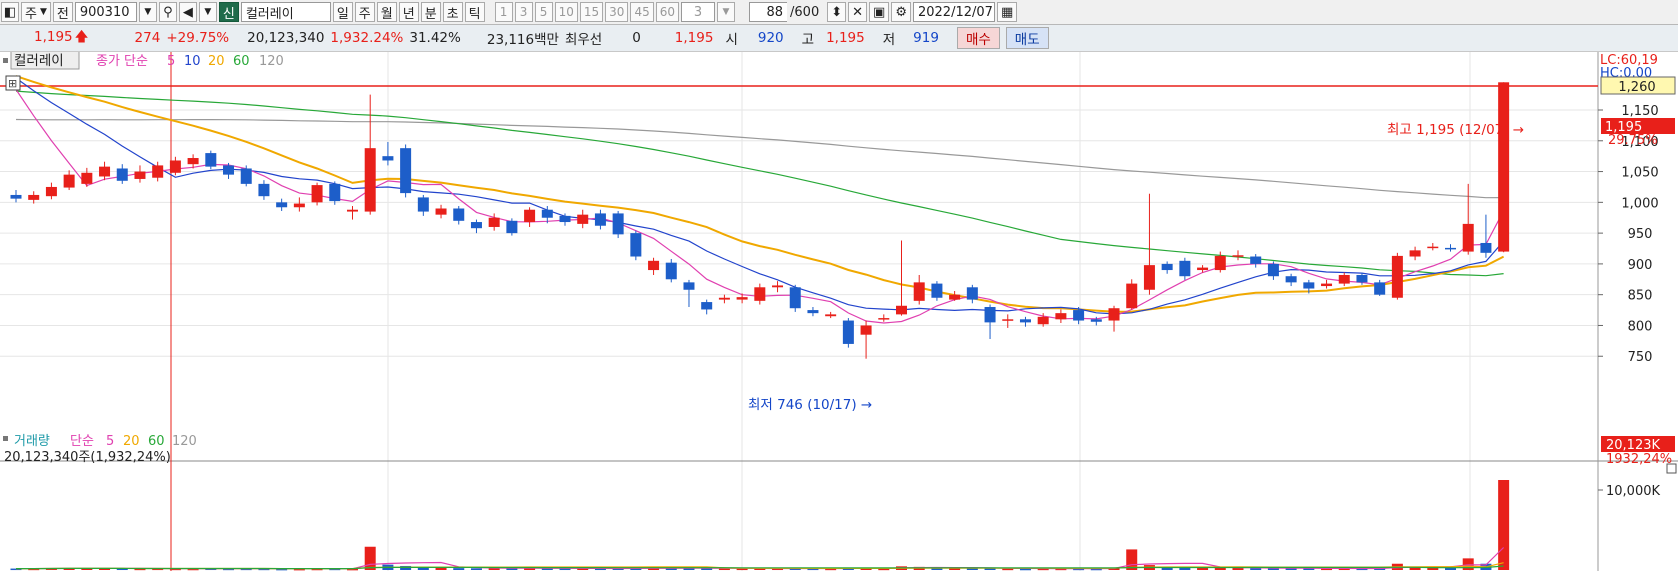  Describe the element at coordinates (770, 38) in the screenshot. I see `open-value: 920` at that location.